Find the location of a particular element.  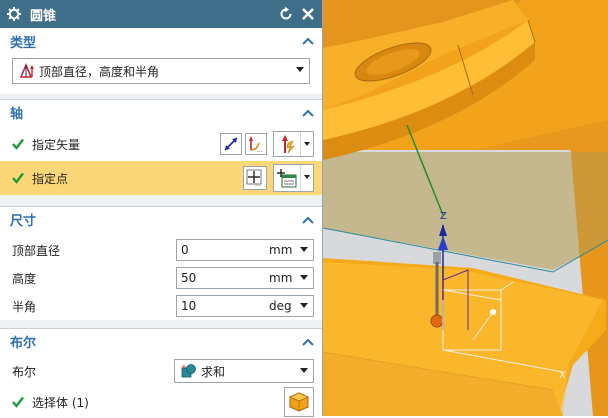

reverse-direction-button is located at coordinates (231, 144).